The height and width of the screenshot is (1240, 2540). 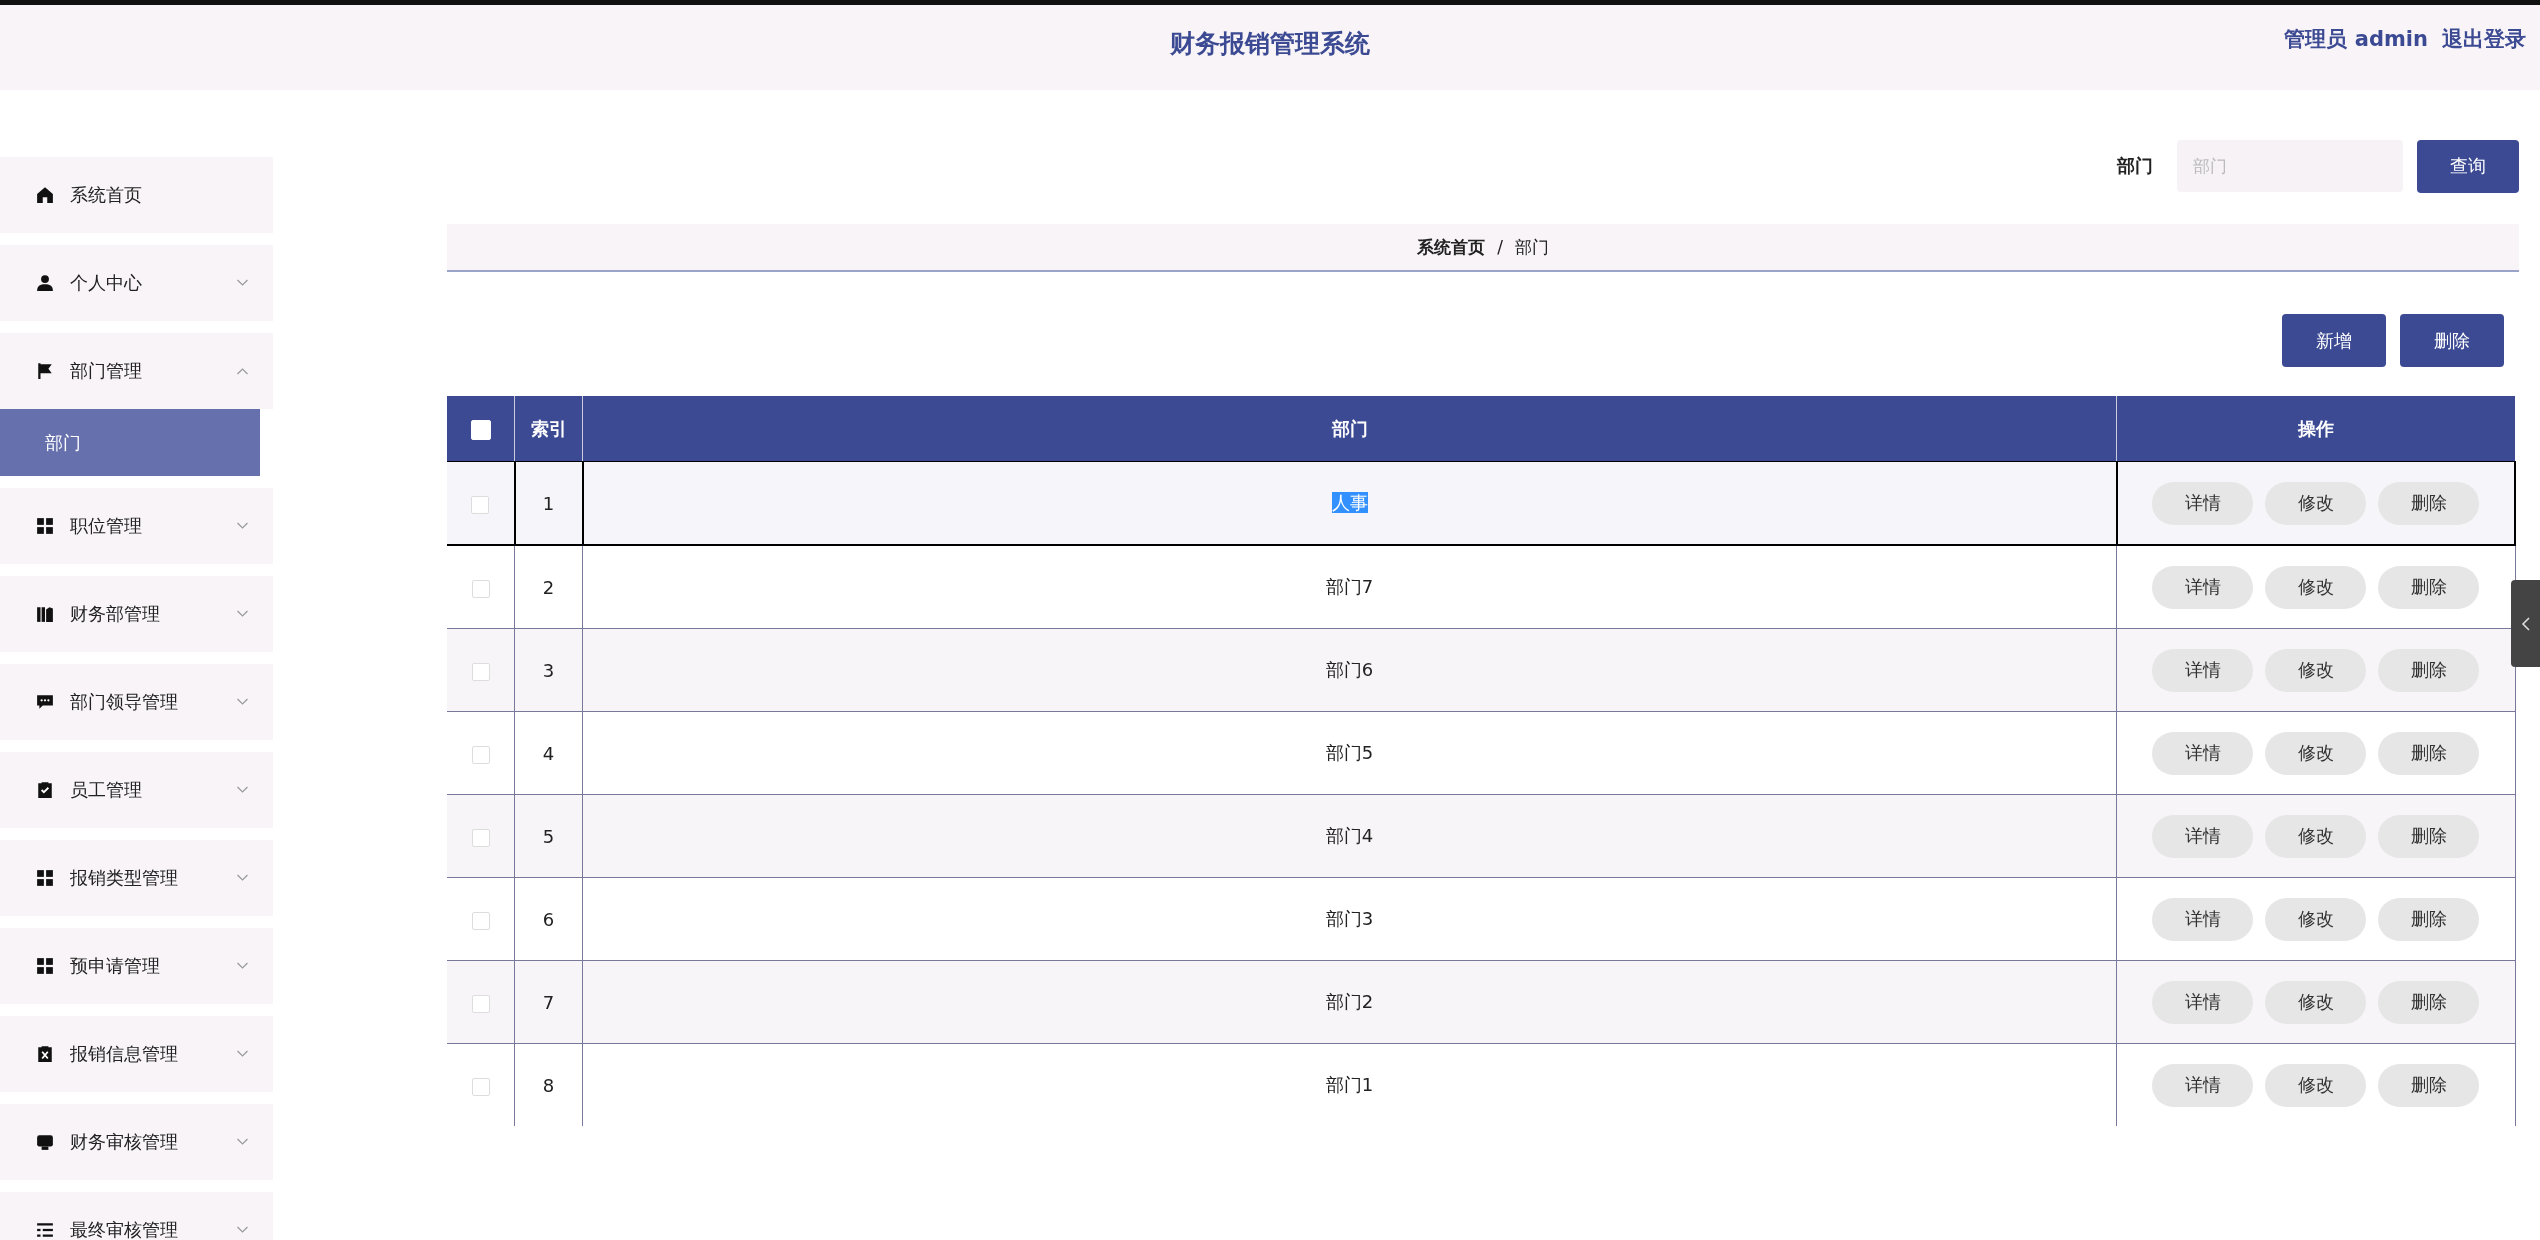 I want to click on books-icon, so click(x=45, y=614).